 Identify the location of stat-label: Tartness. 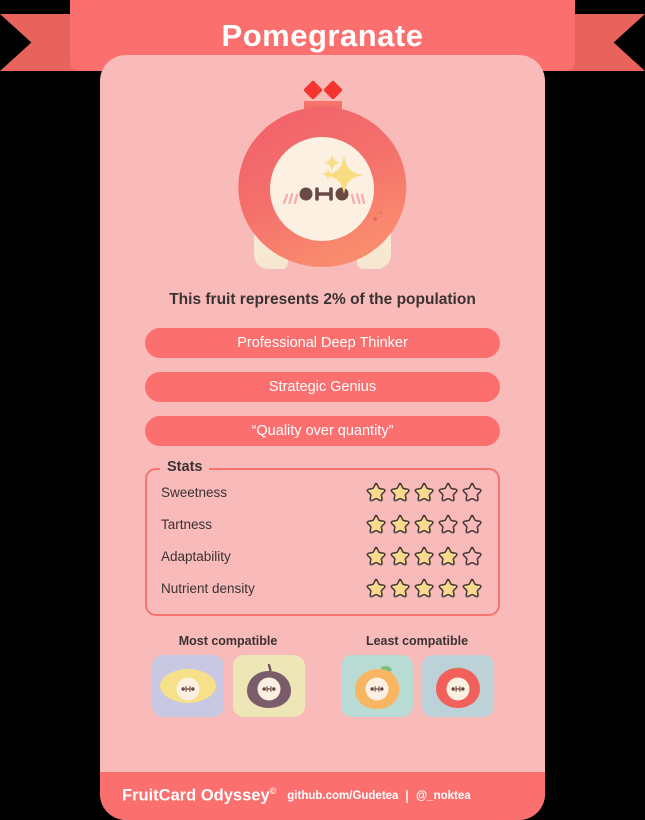
(187, 524).